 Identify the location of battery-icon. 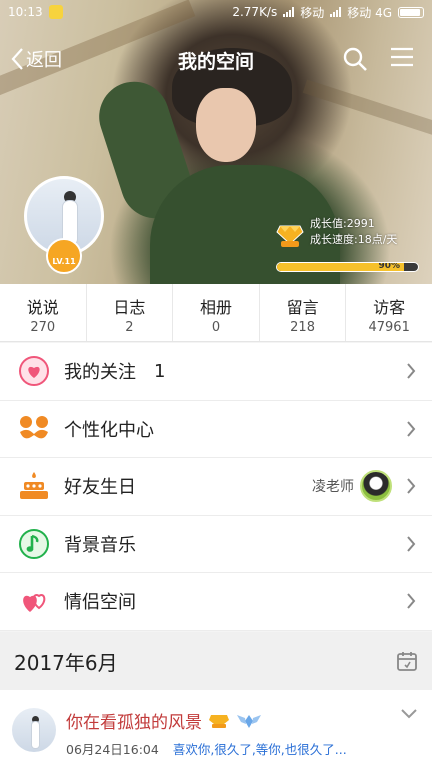
(411, 12).